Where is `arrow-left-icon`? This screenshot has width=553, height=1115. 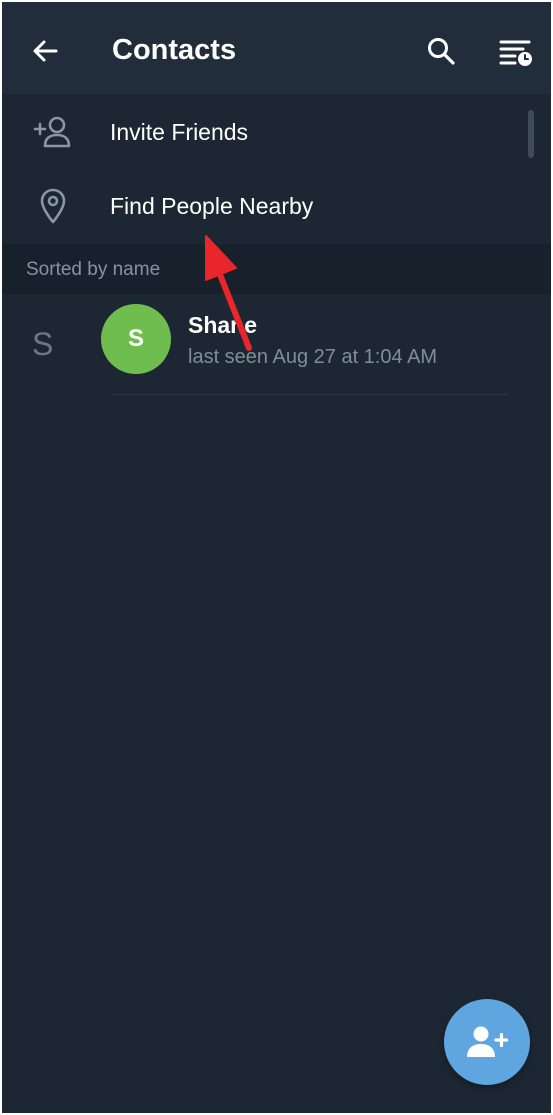
arrow-left-icon is located at coordinates (45, 51).